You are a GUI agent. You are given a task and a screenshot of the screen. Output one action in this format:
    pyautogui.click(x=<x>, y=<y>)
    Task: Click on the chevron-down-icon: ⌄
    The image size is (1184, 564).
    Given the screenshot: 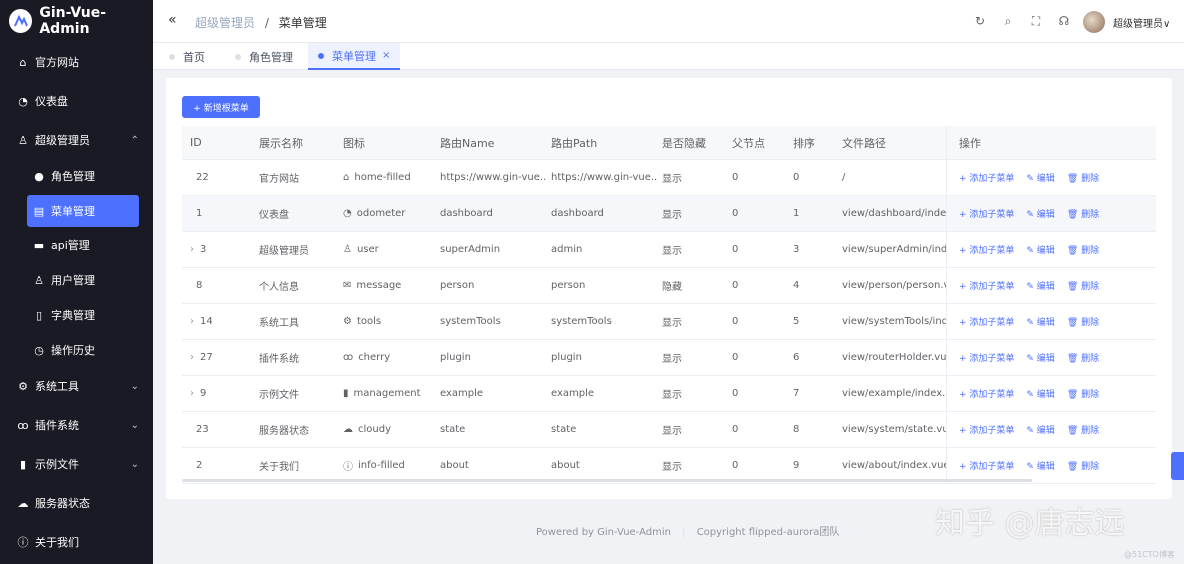 What is the action you would take?
    pyautogui.click(x=134, y=386)
    